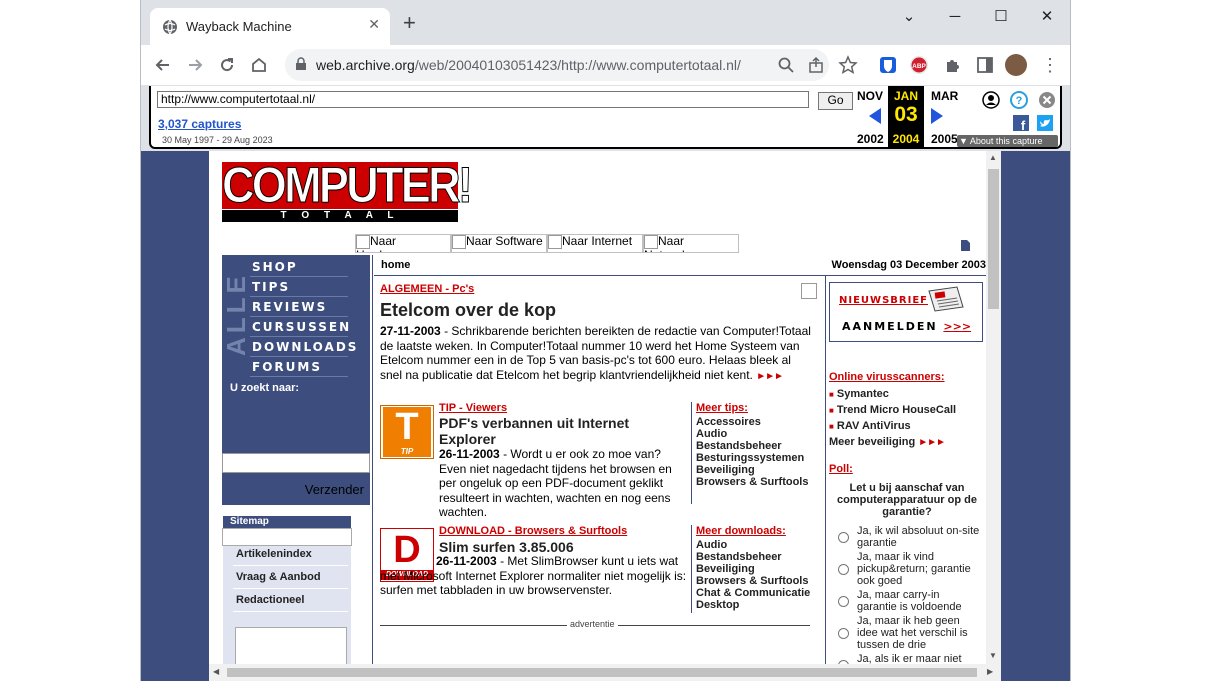  I want to click on more-tips-item: Bestandsbeheer, so click(752, 446).